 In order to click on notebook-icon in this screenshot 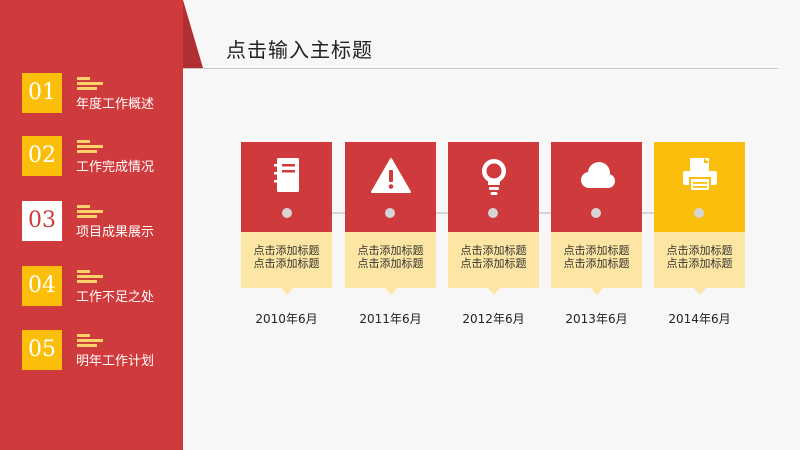, I will do `click(286, 175)`.